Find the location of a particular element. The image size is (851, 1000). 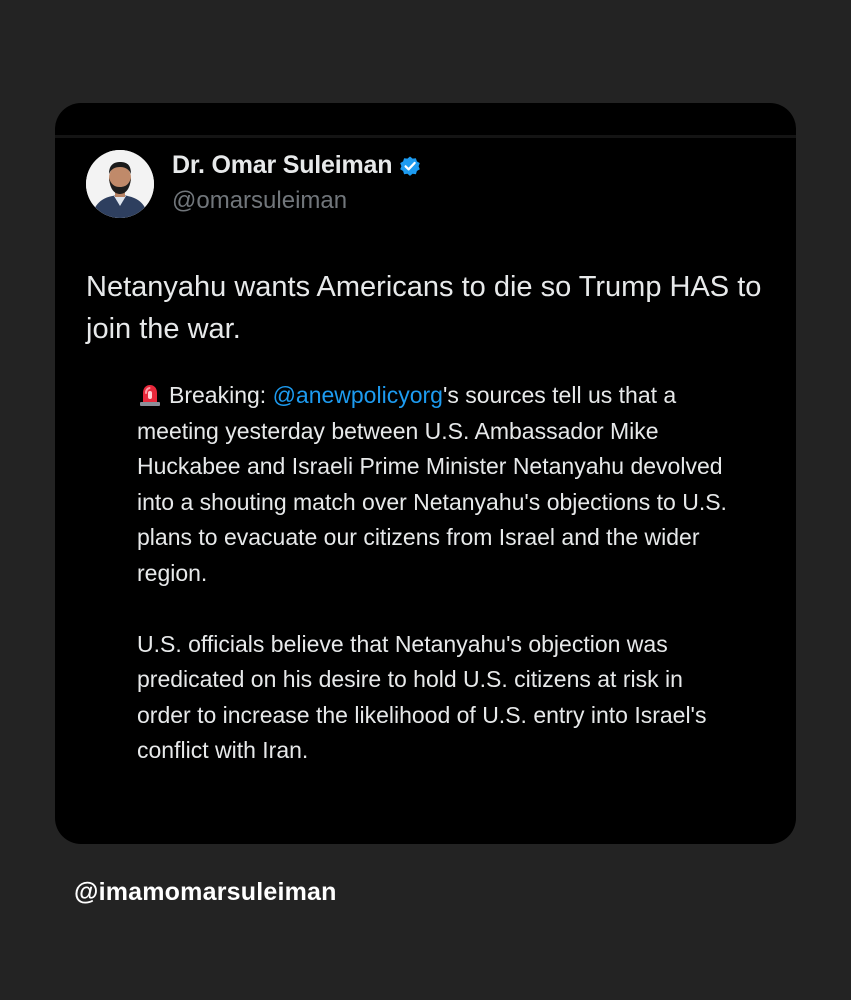

author-handle: @omarsuleiman is located at coordinates (259, 201).